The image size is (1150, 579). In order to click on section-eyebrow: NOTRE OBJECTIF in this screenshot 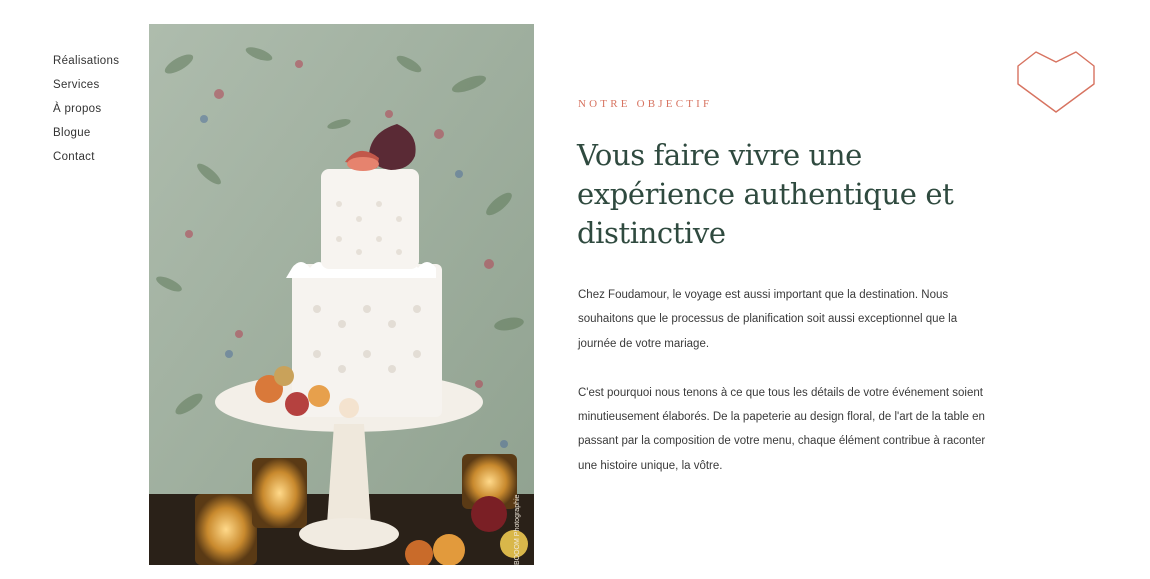, I will do `click(645, 104)`.